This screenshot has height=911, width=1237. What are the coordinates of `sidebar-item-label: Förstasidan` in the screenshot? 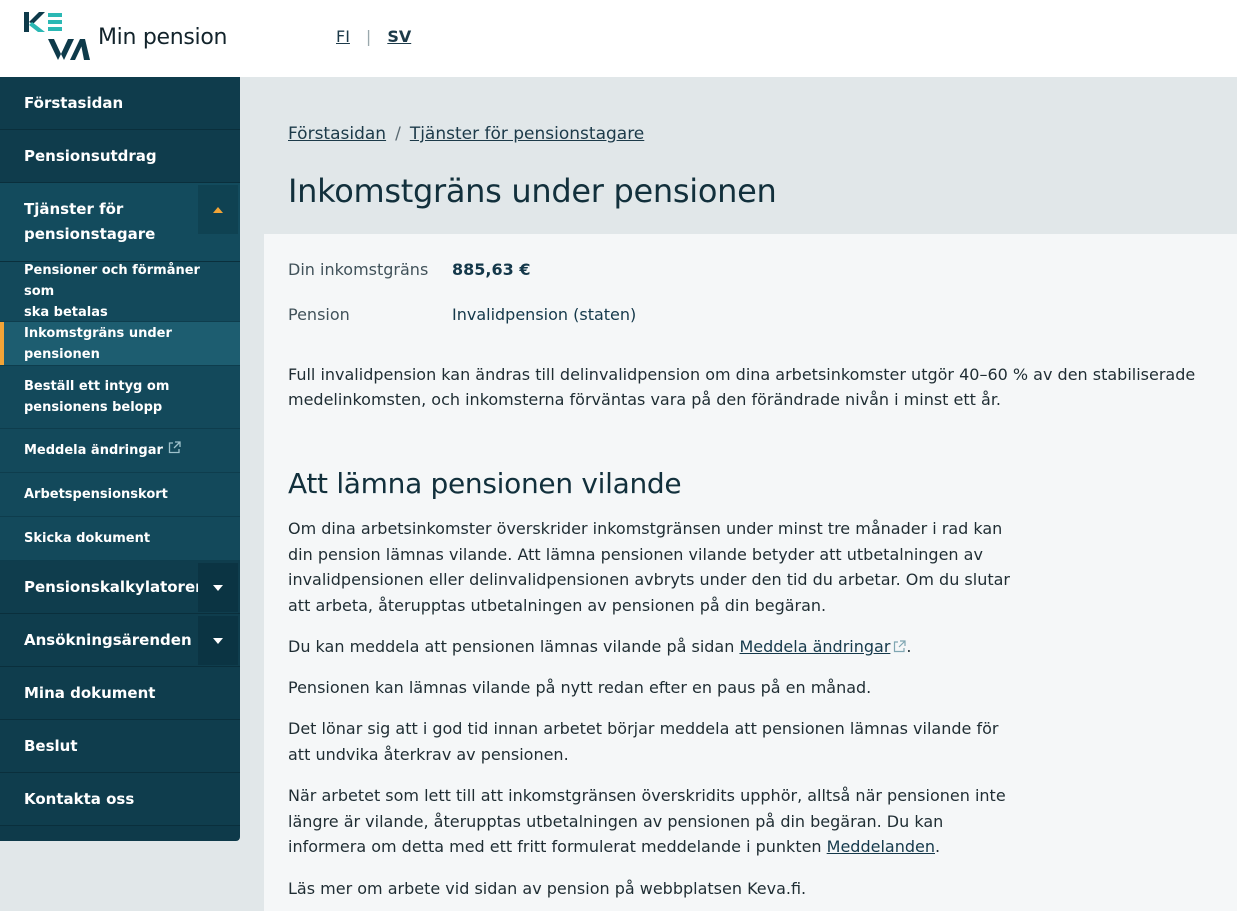 It's located at (74, 103).